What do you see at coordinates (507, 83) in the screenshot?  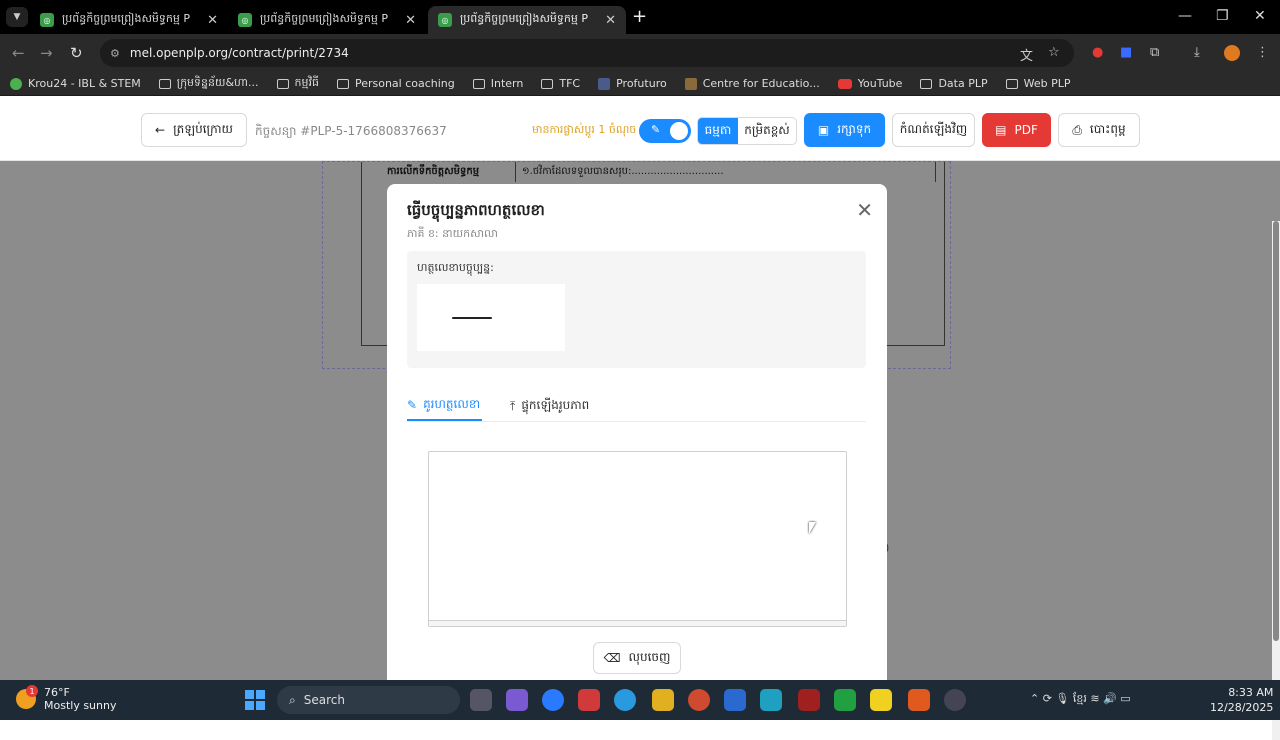 I see `bookmark-label: Intern` at bounding box center [507, 83].